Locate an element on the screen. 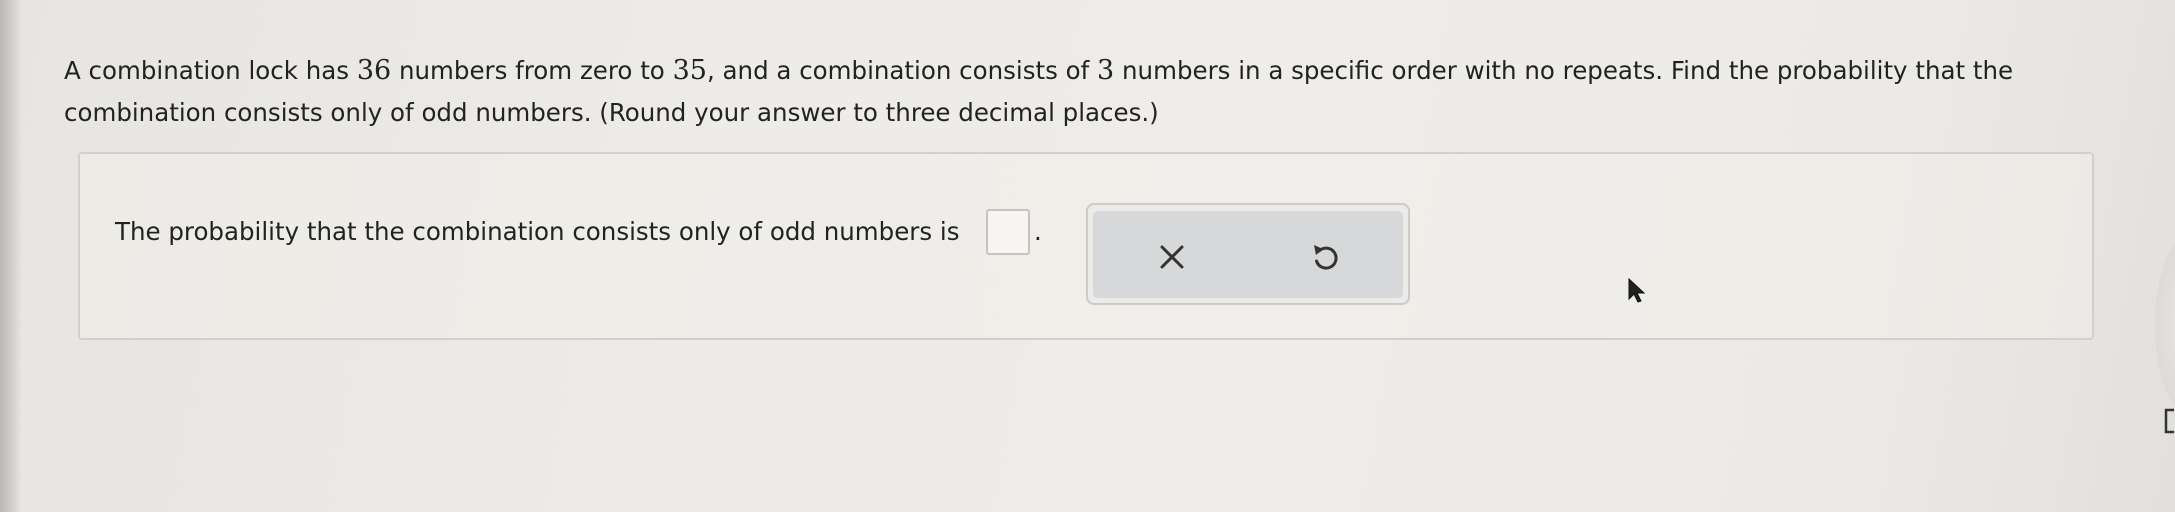 Image resolution: width=2175 pixels, height=512 pixels. question-text-part3: , and a combination consists of is located at coordinates (902, 70).